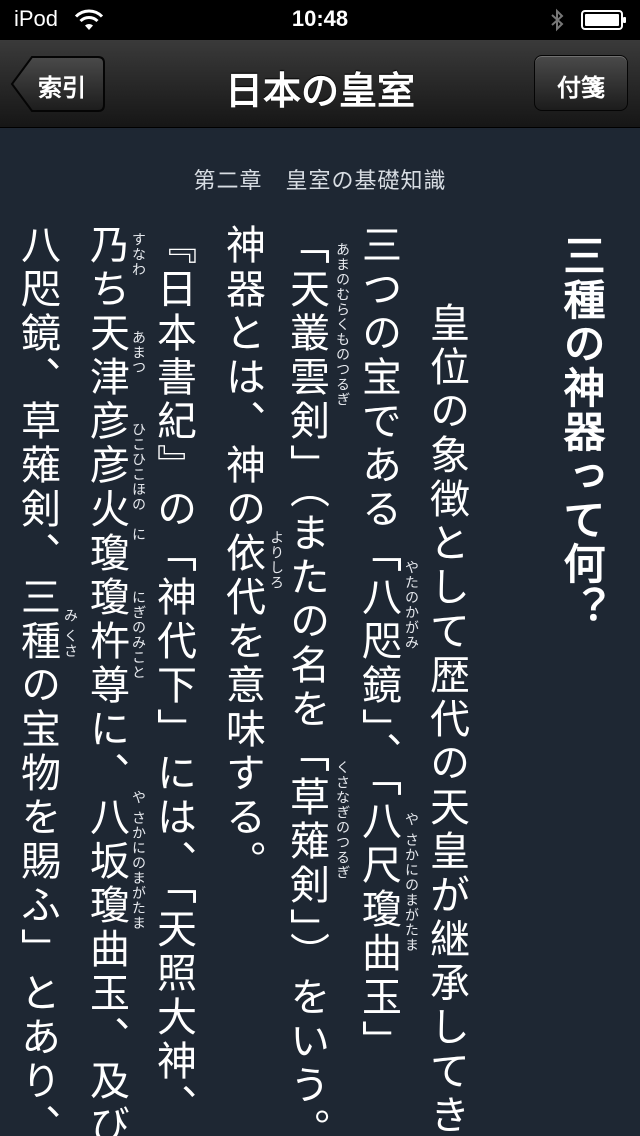 This screenshot has width=640, height=1136. Describe the element at coordinates (320, 181) in the screenshot. I see `chapter-title: 第二章 皇室の基礎知識` at that location.